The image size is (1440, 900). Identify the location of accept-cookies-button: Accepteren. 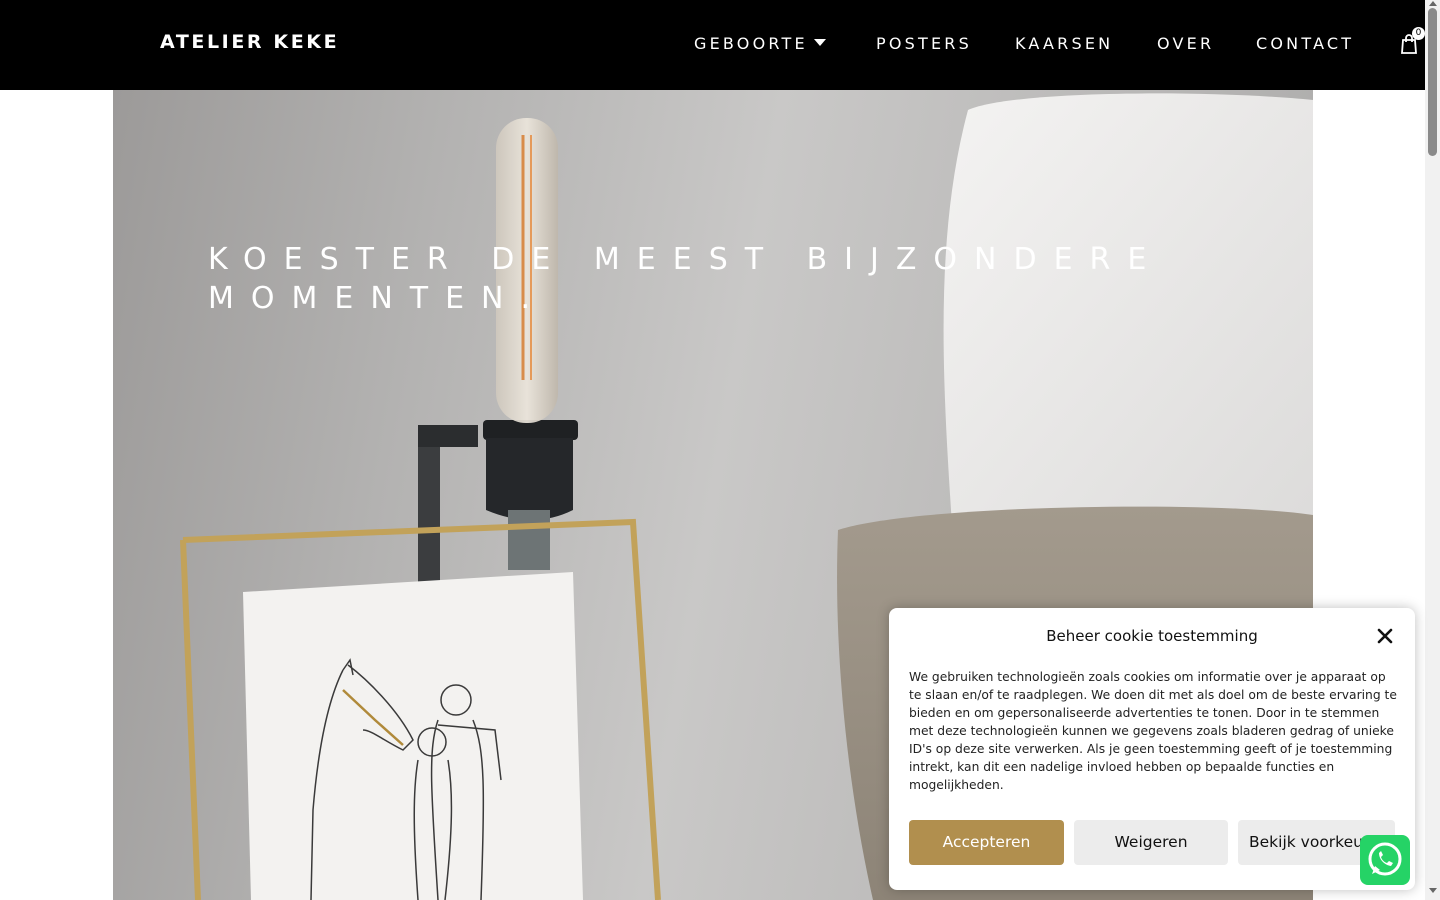
(986, 842).